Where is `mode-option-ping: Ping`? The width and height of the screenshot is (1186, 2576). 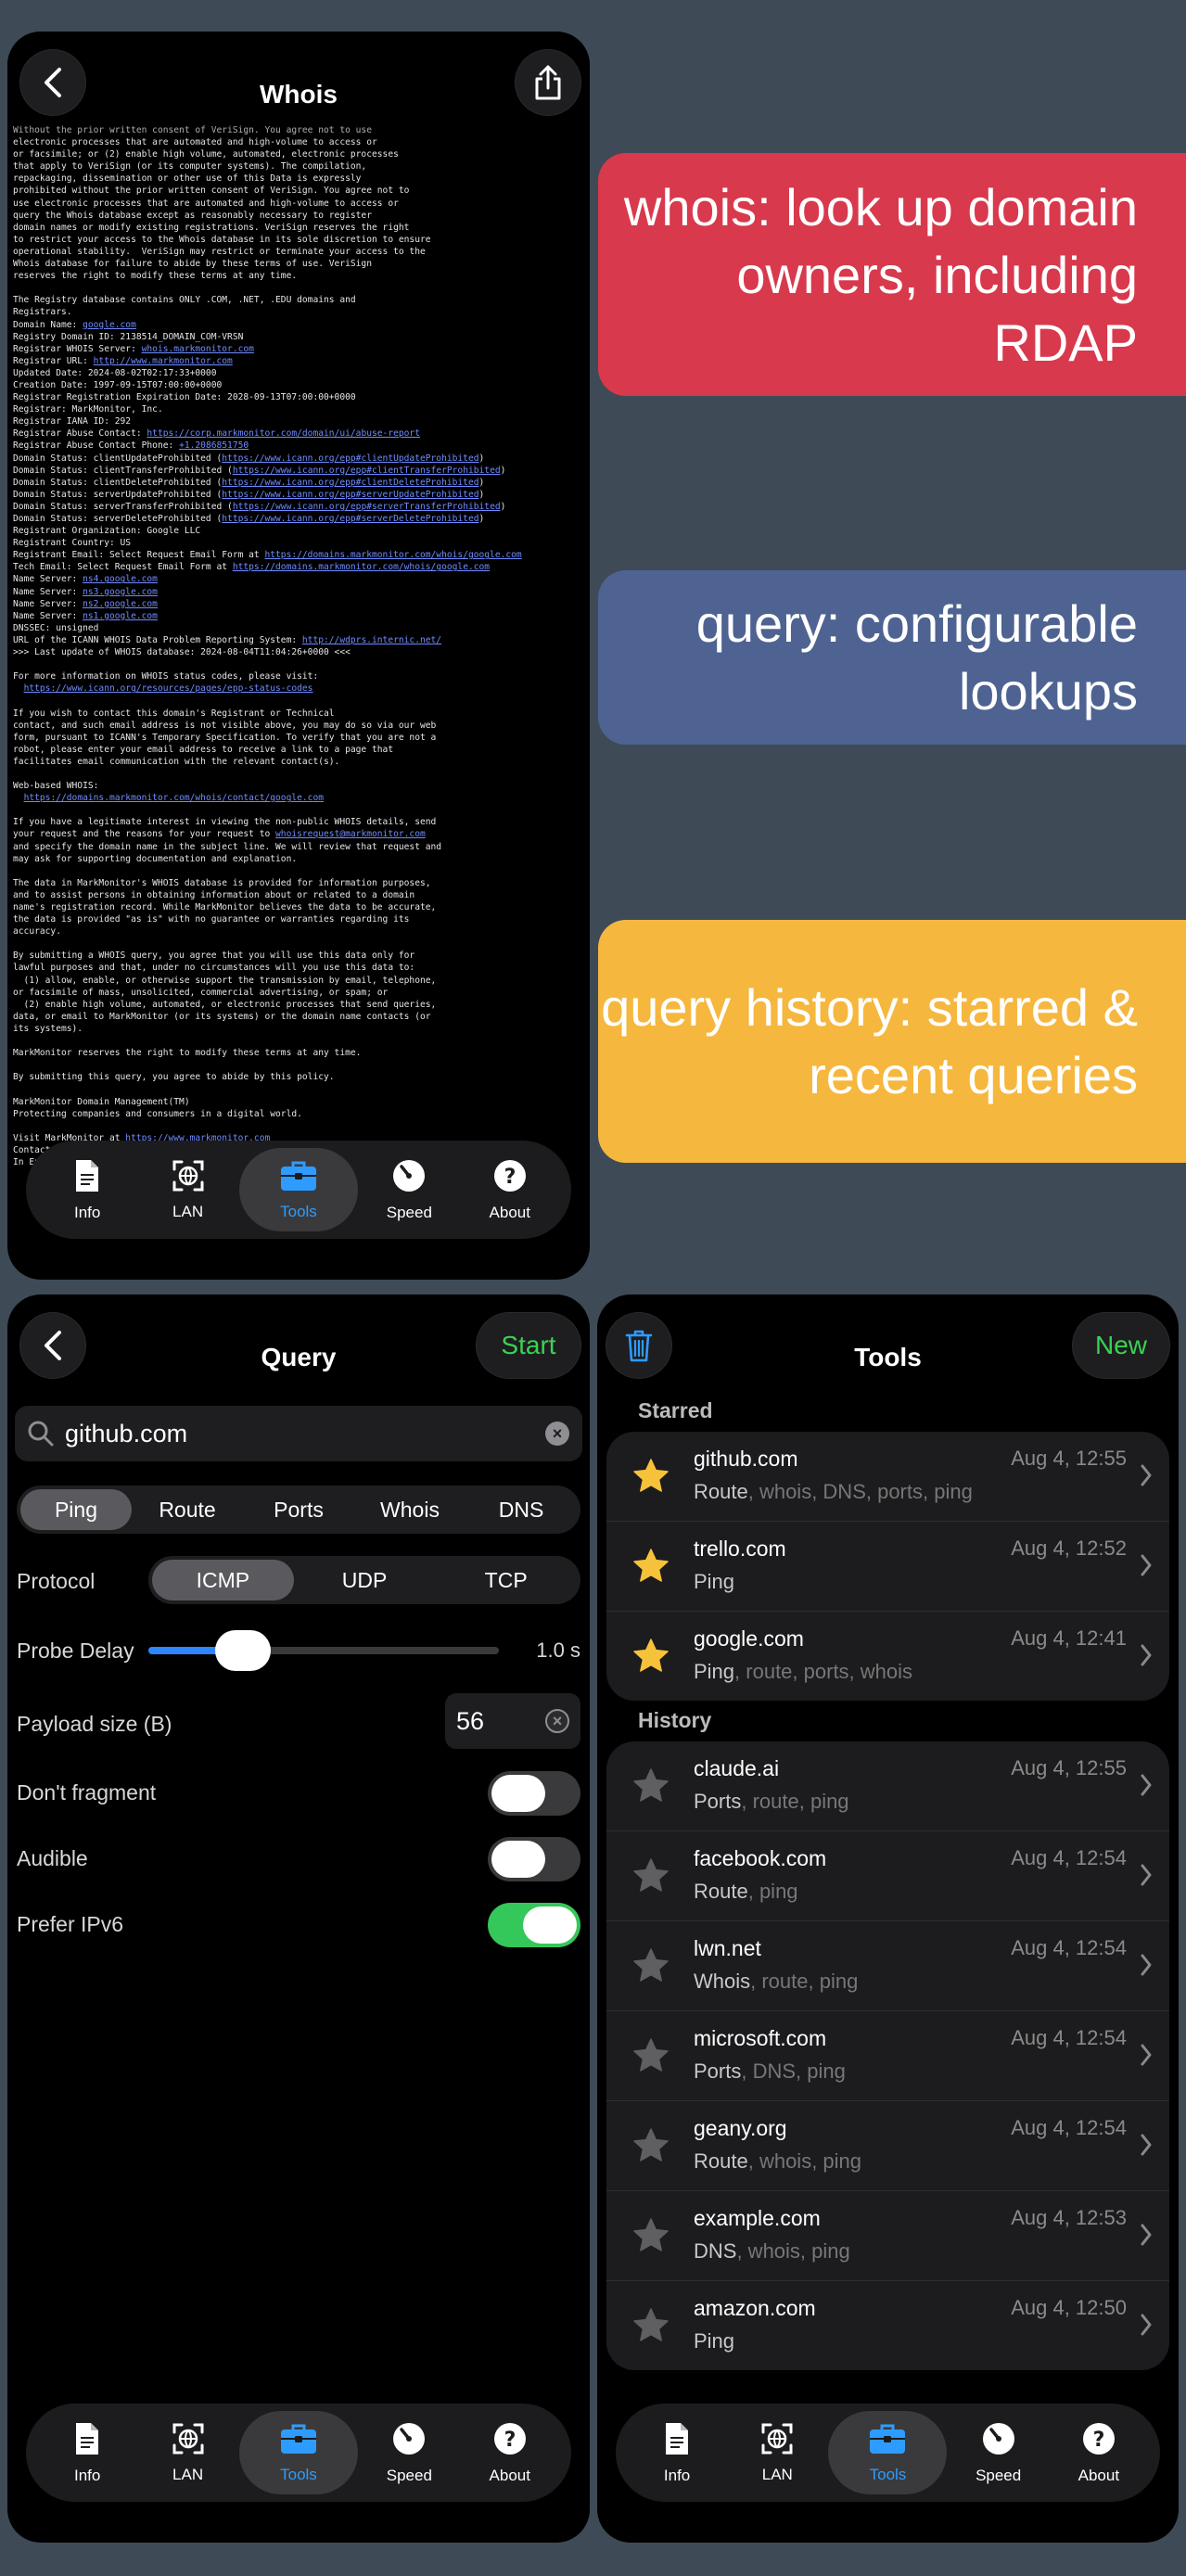 mode-option-ping: Ping is located at coordinates (76, 1510).